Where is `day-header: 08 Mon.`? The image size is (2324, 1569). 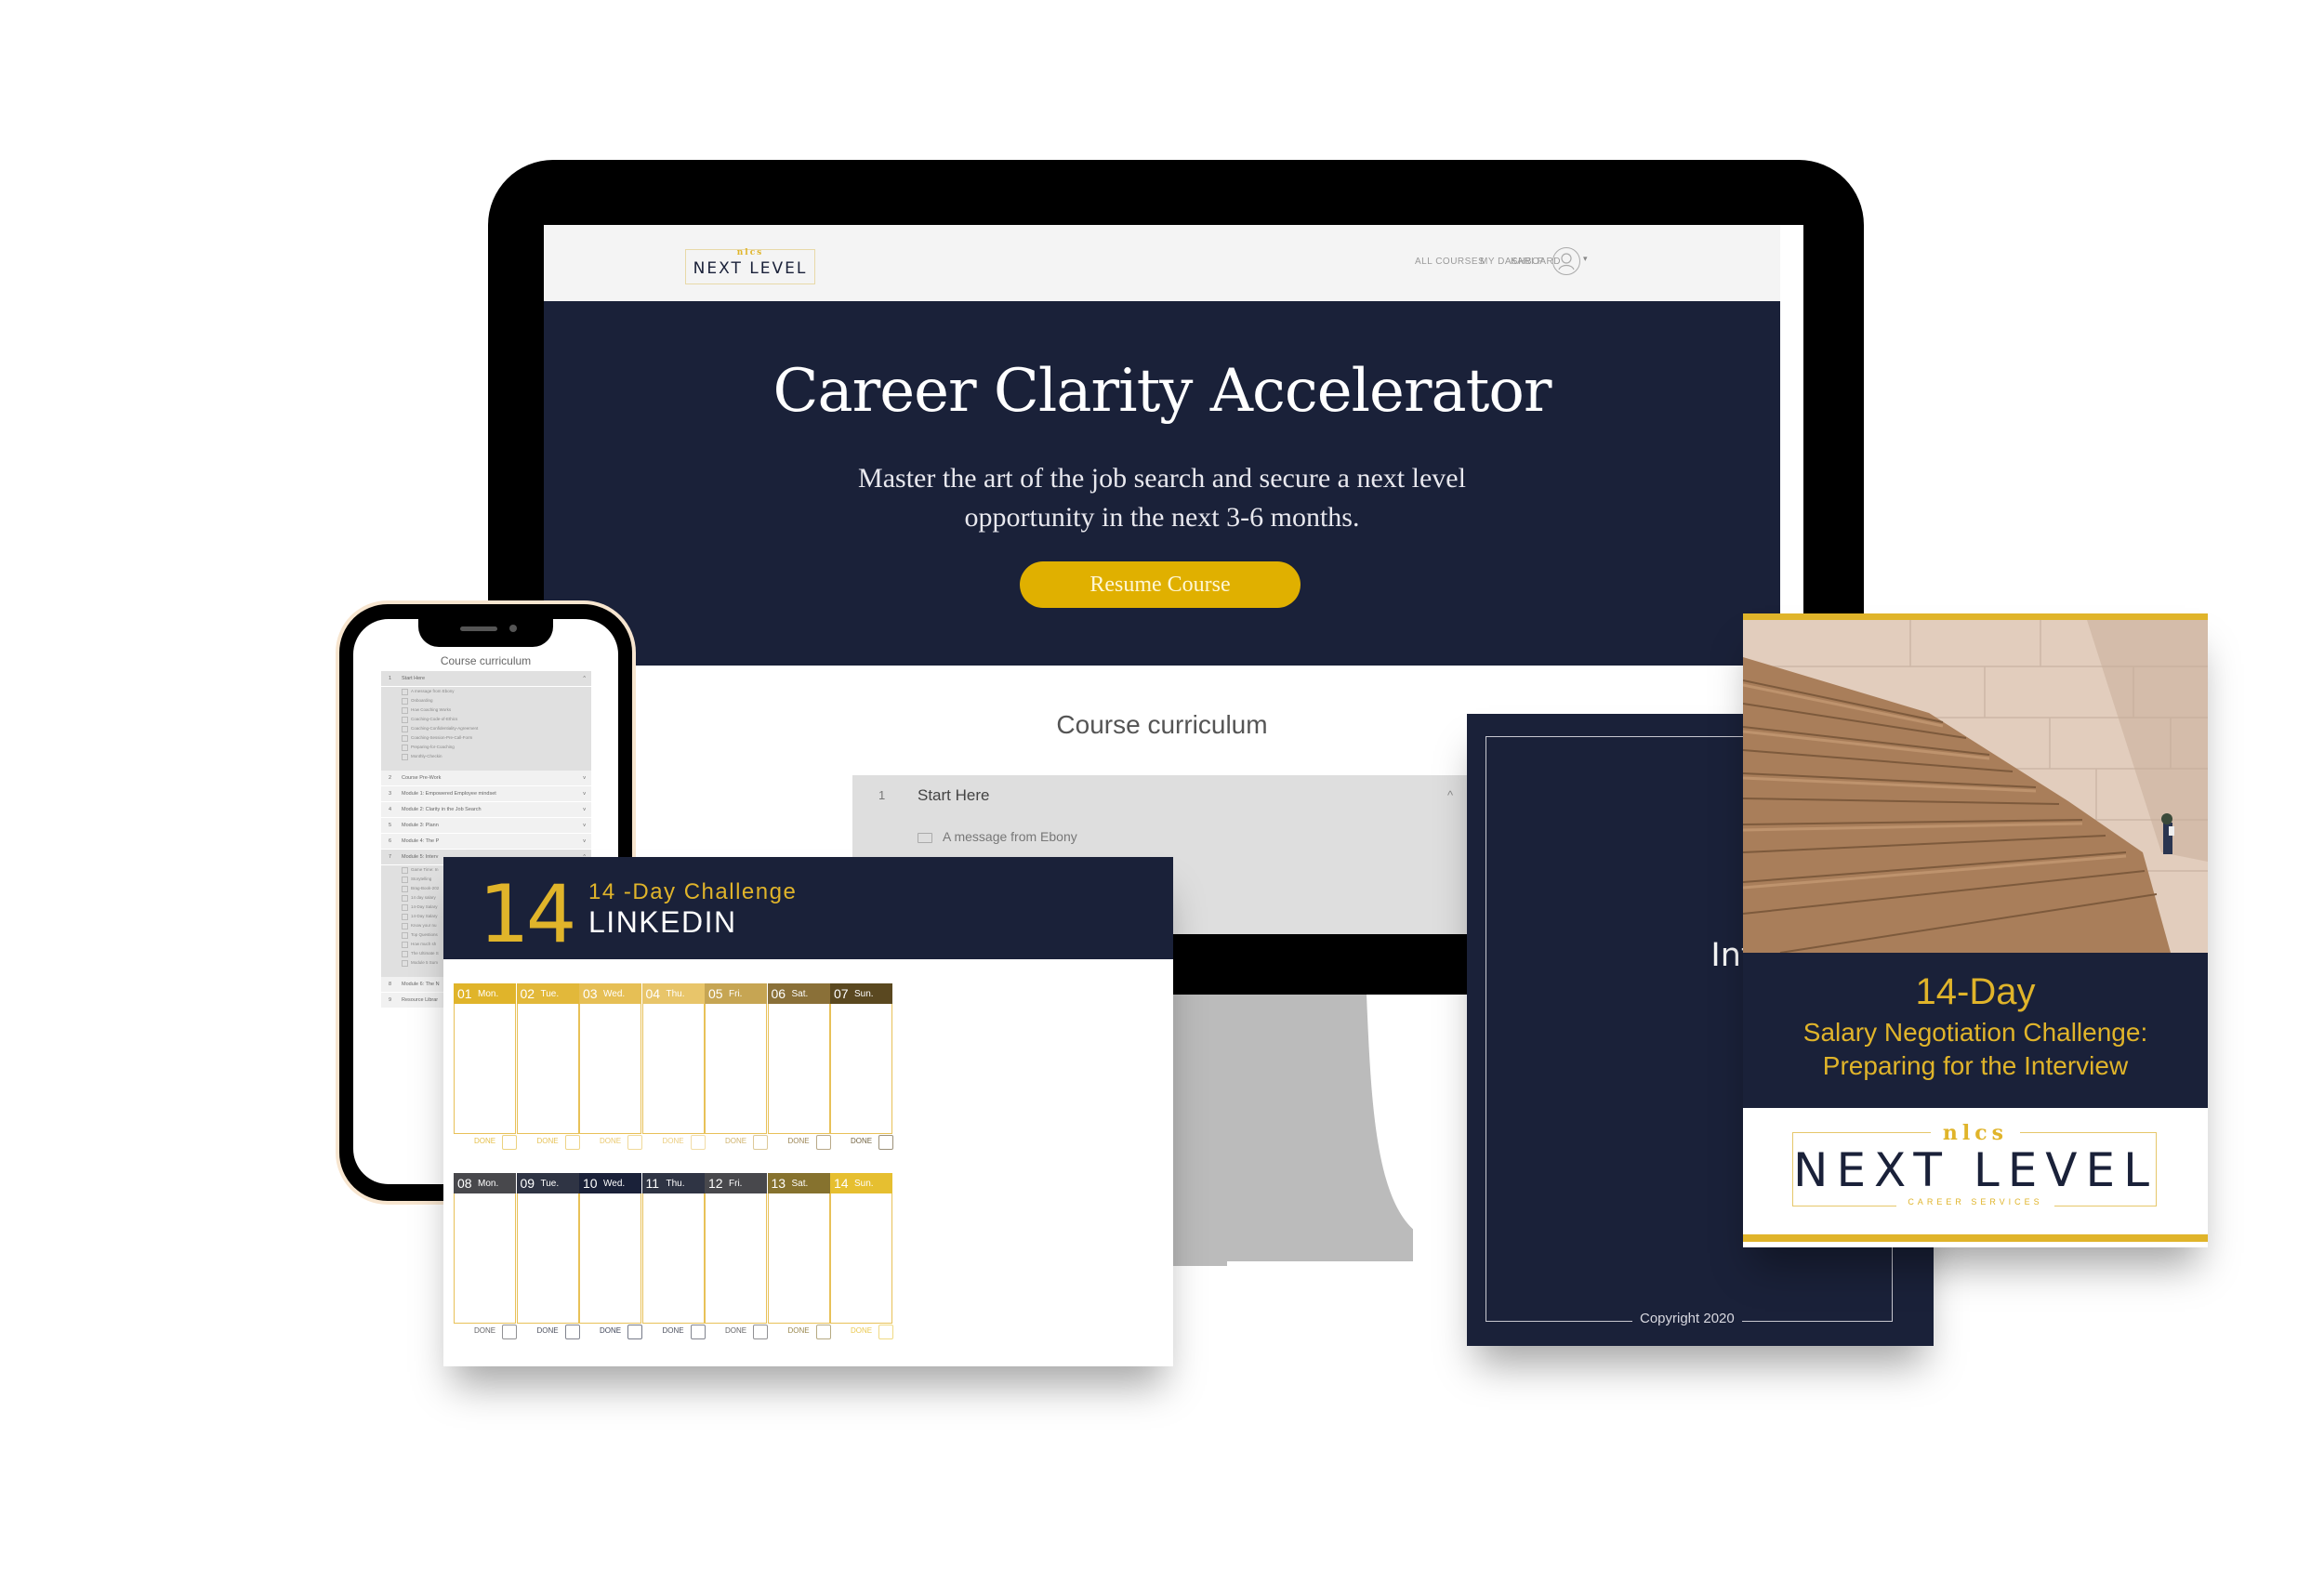
day-header: 08 Mon. is located at coordinates (485, 1183).